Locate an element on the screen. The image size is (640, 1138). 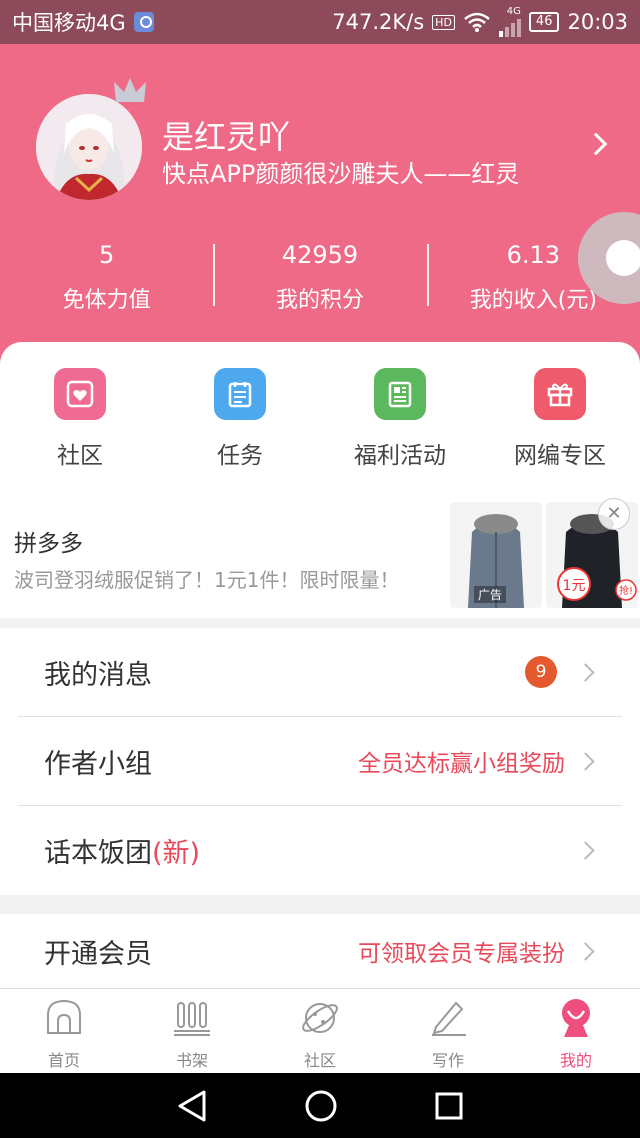
avatar-image is located at coordinates (89, 147).